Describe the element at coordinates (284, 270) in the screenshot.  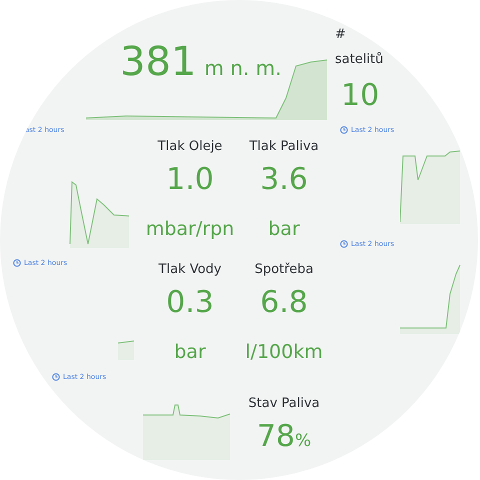
I see `stat-title: Spotřeba` at that location.